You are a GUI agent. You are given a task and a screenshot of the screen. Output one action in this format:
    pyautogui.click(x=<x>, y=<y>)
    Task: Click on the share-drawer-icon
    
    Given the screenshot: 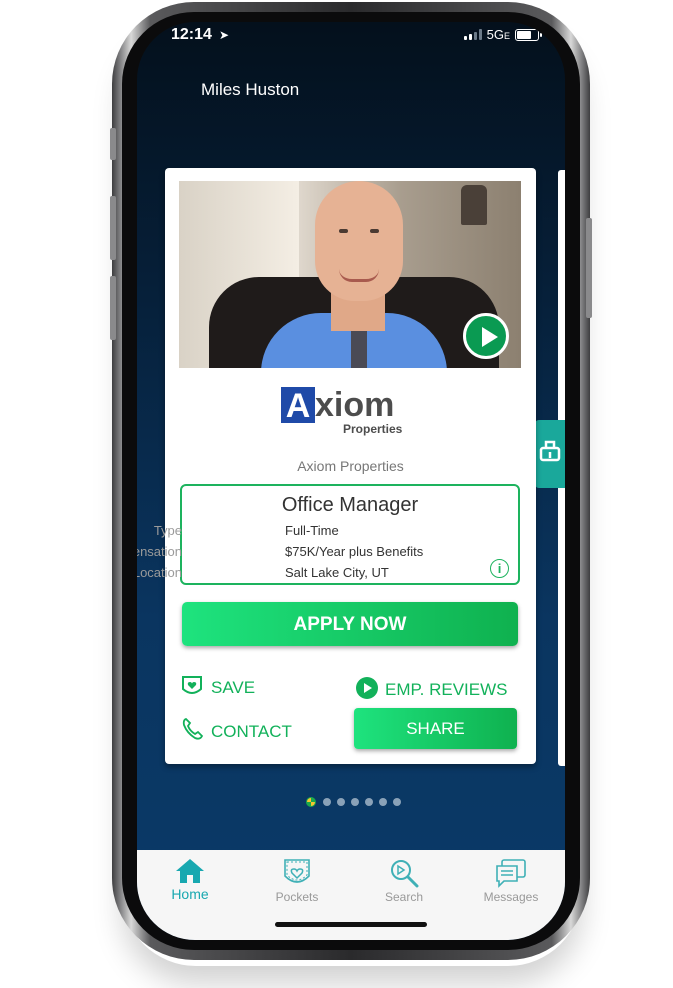 What is the action you would take?
    pyautogui.click(x=550, y=451)
    